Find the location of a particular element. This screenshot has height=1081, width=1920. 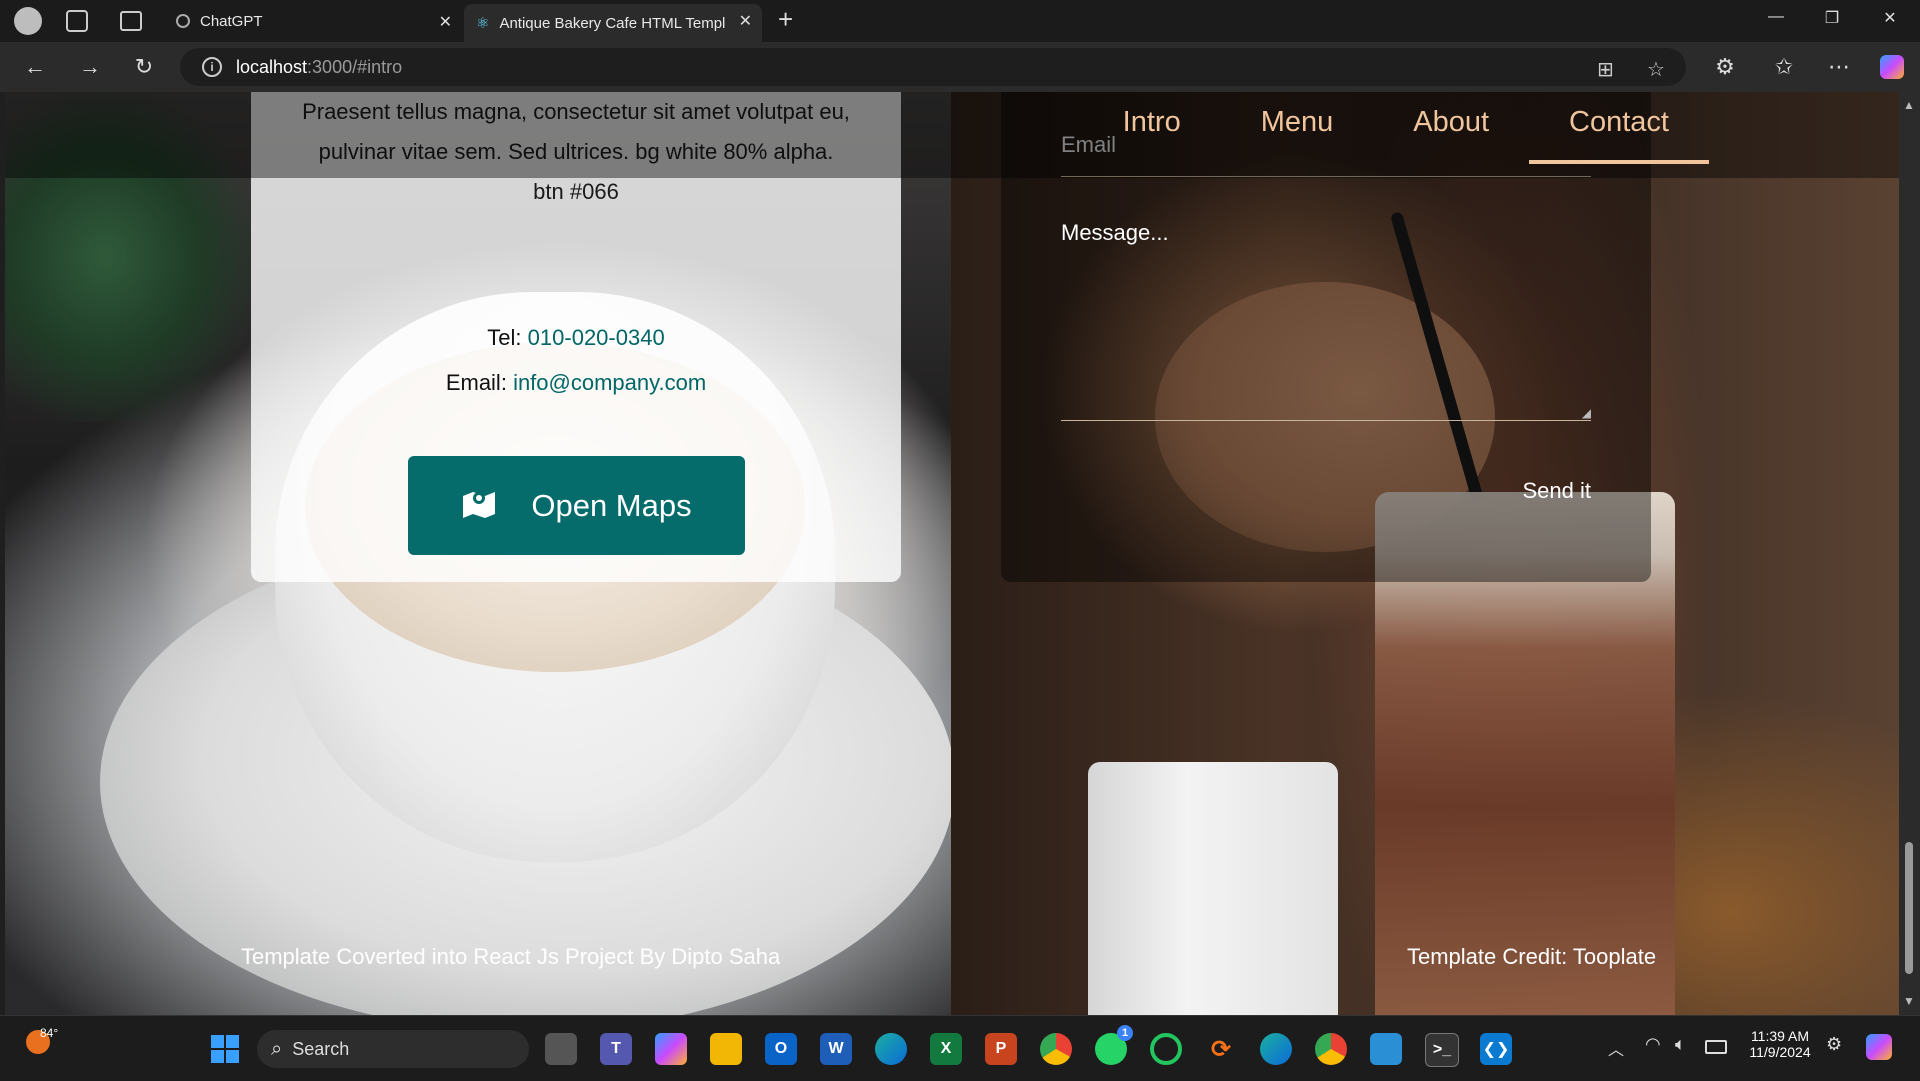

minimize-icon: — is located at coordinates (1776, 17).